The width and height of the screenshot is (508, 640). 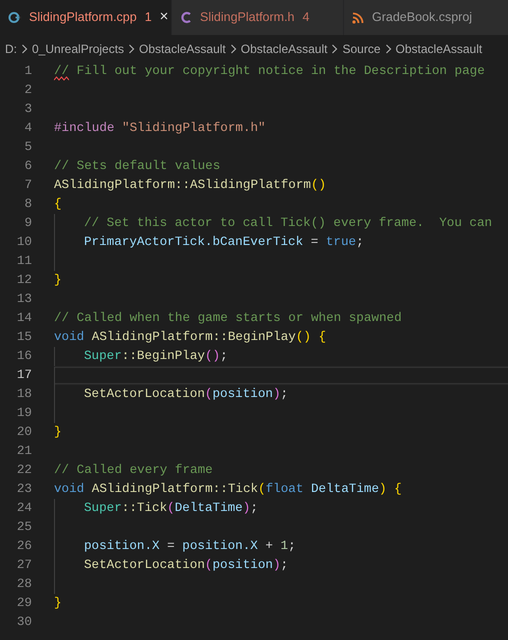 What do you see at coordinates (24, 622) in the screenshot?
I see `line-number: 30` at bounding box center [24, 622].